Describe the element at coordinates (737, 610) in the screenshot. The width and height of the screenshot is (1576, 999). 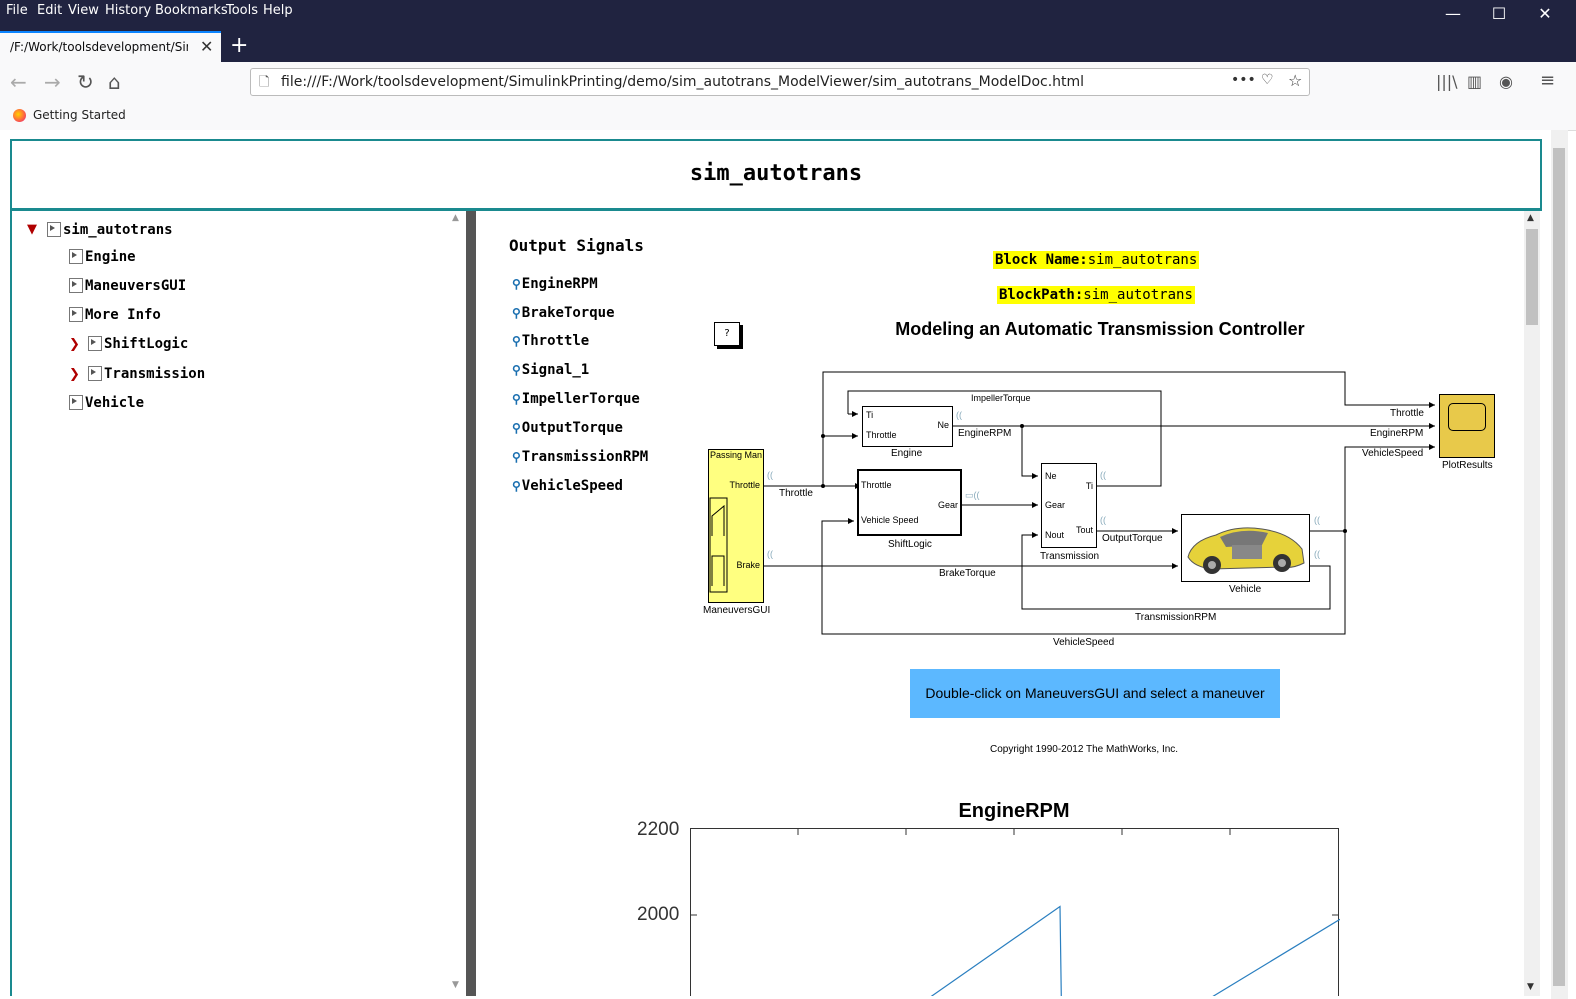
I see `maneuvers-gui-label: ManeuversGUI` at that location.